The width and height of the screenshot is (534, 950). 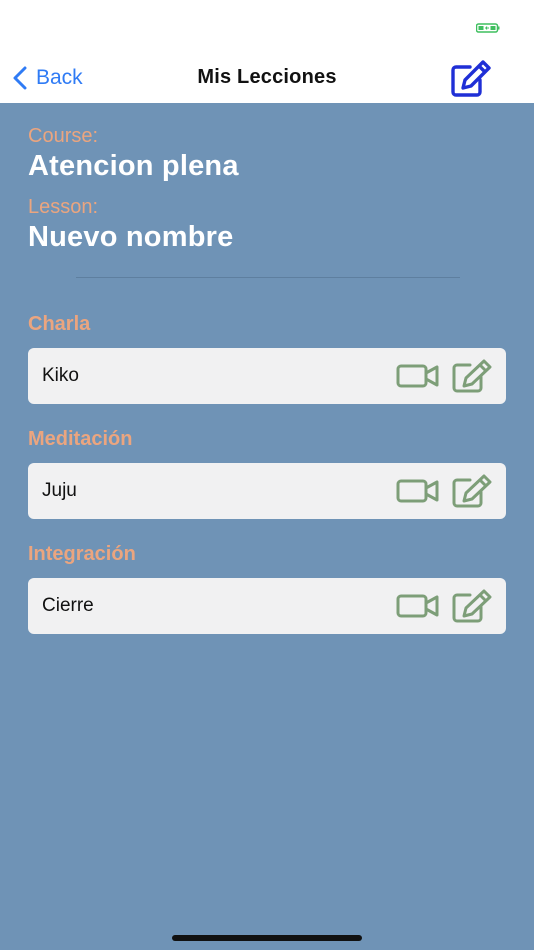 I want to click on navigation-bar: Back Mis Lecciones, so click(x=267, y=77).